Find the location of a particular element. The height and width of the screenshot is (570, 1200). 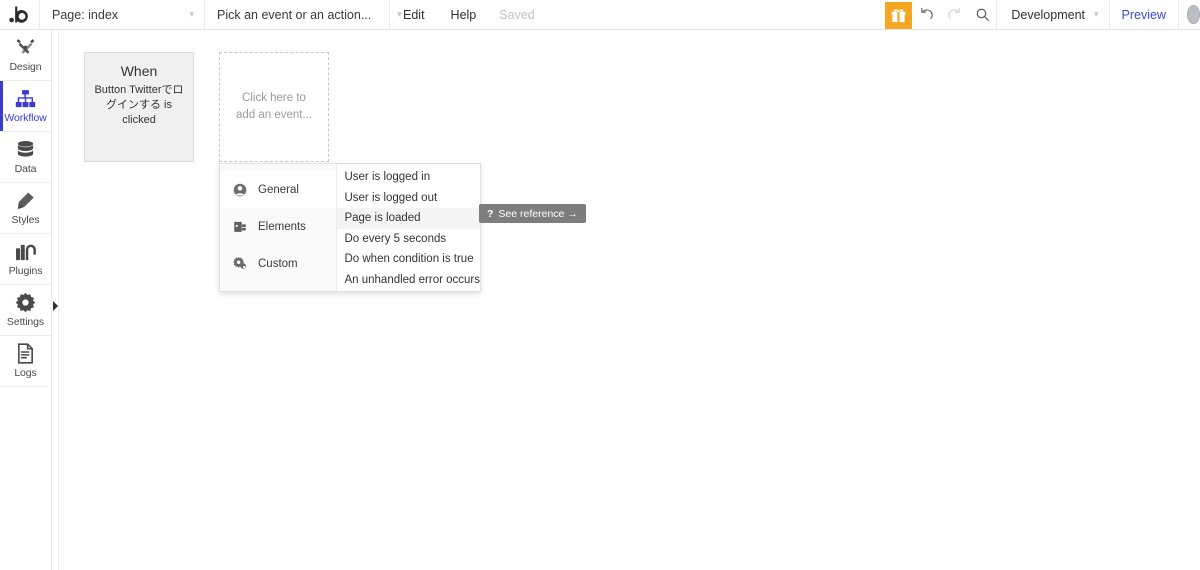

sidebar-item-label: Plugins is located at coordinates (25, 271).